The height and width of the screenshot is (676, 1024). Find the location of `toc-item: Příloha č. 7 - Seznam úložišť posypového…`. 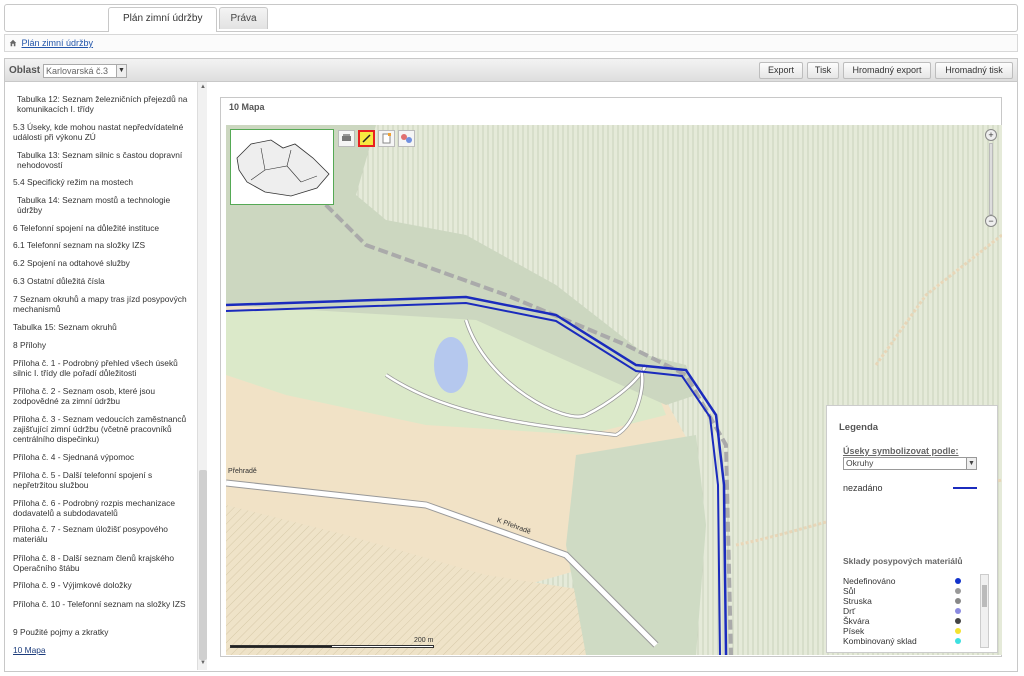

toc-item: Příloha č. 7 - Seznam úložišť posypového… is located at coordinates (103, 534).